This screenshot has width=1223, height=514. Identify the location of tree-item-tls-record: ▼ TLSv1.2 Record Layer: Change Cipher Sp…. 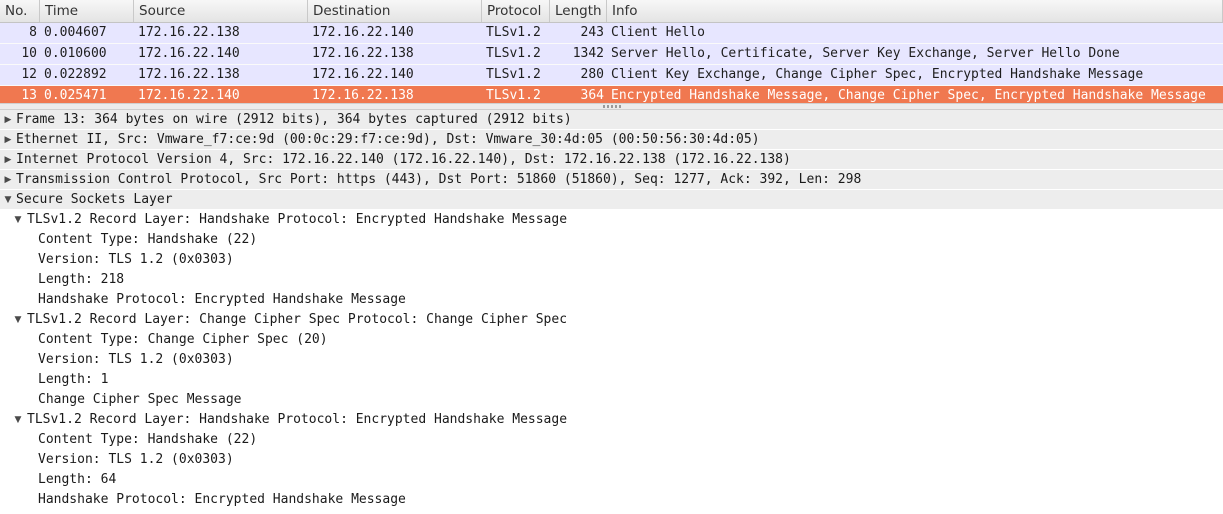
(611, 320).